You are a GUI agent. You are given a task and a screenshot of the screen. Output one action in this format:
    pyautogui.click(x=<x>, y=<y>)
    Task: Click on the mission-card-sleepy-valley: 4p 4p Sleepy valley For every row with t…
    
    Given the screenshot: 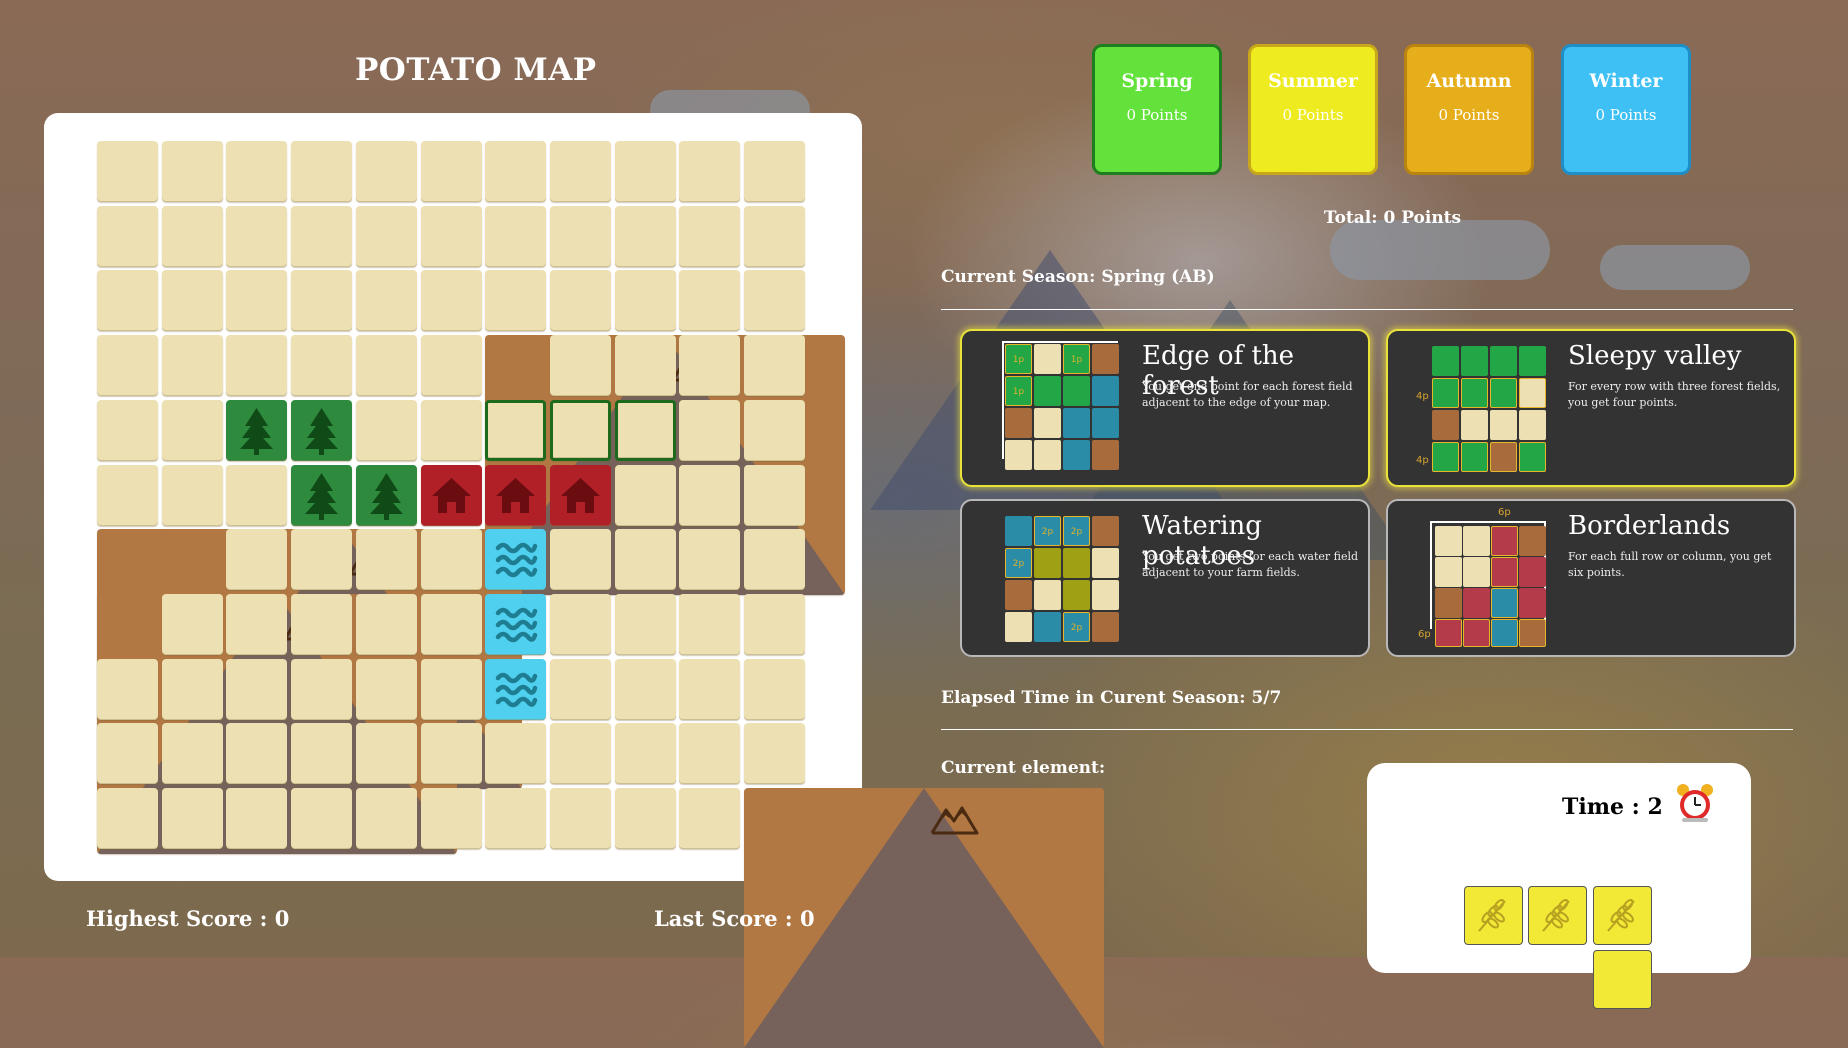 What is the action you would take?
    pyautogui.click(x=1591, y=408)
    